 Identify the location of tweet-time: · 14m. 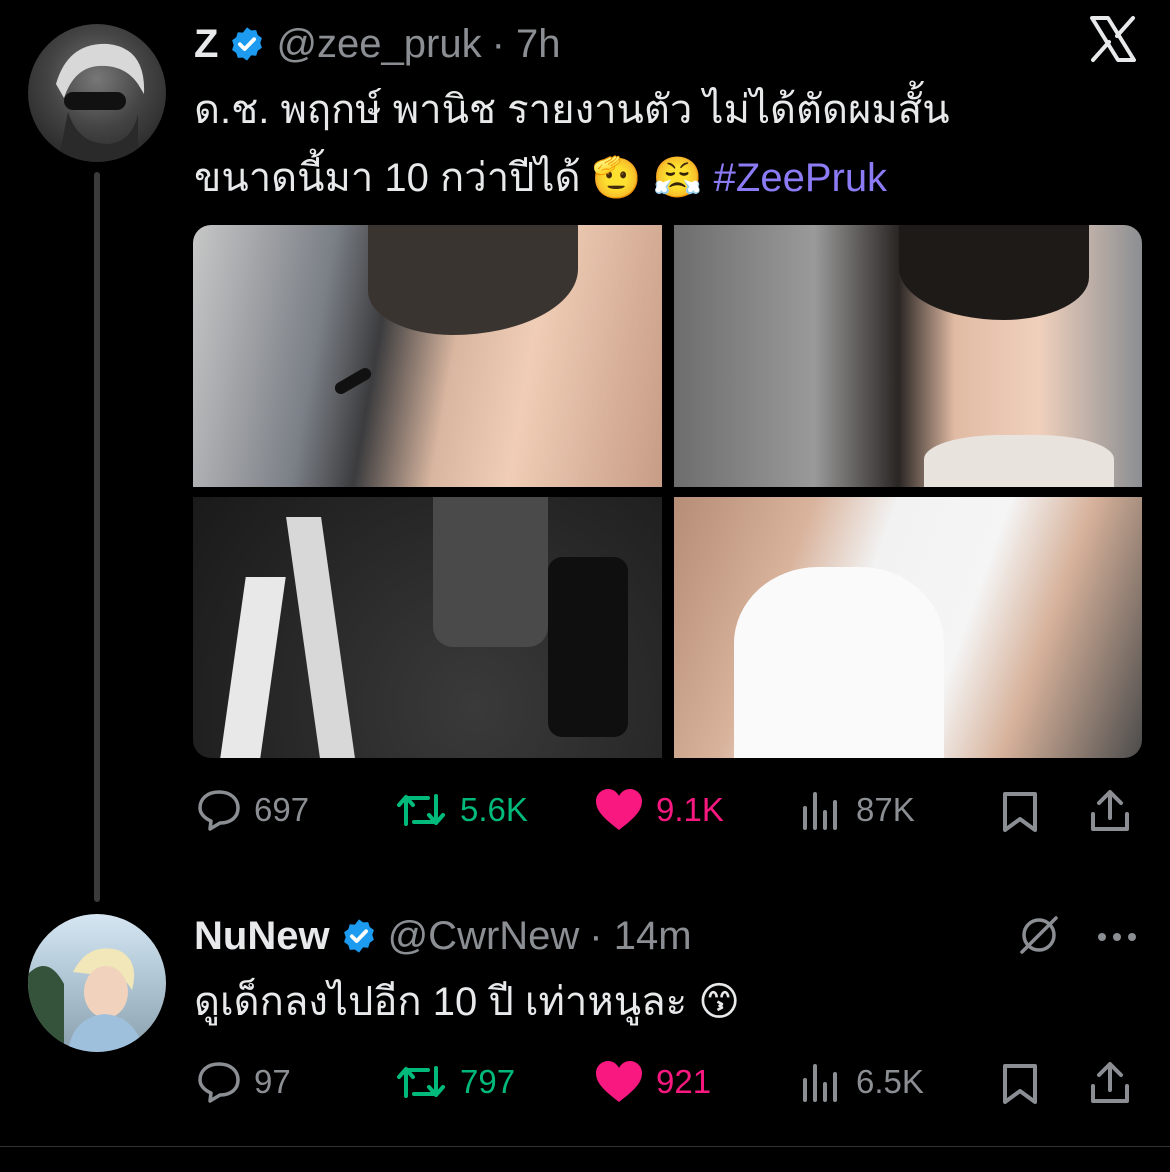
(640, 936).